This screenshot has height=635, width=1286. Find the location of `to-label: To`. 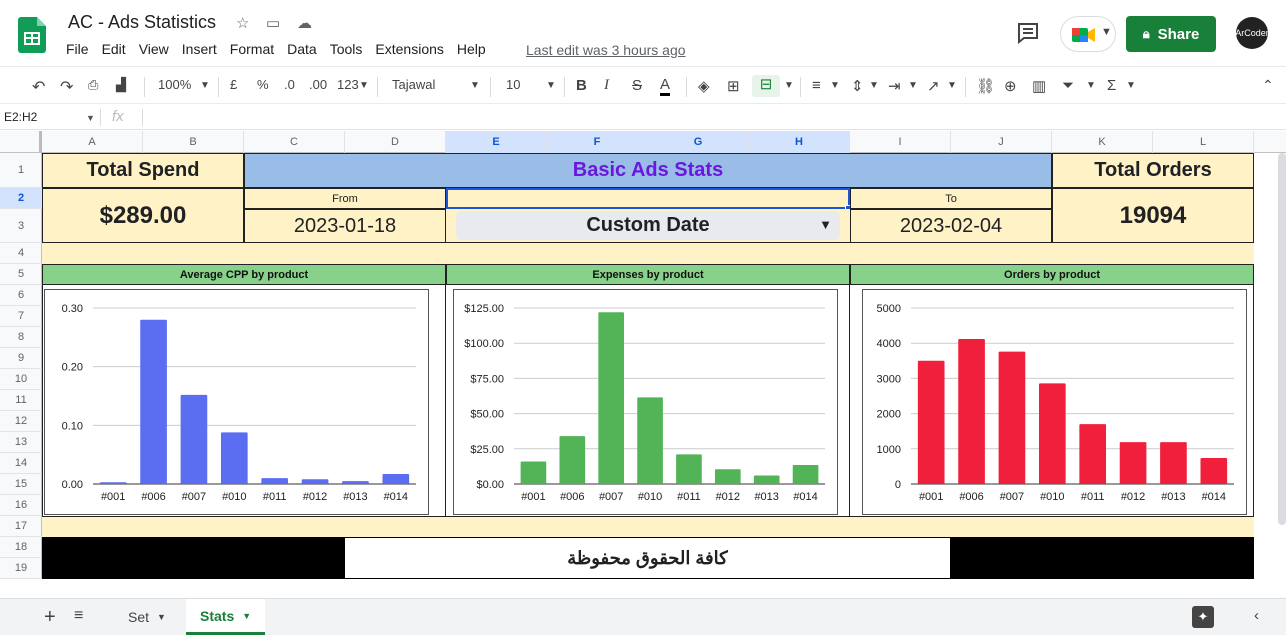

to-label: To is located at coordinates (951, 198).